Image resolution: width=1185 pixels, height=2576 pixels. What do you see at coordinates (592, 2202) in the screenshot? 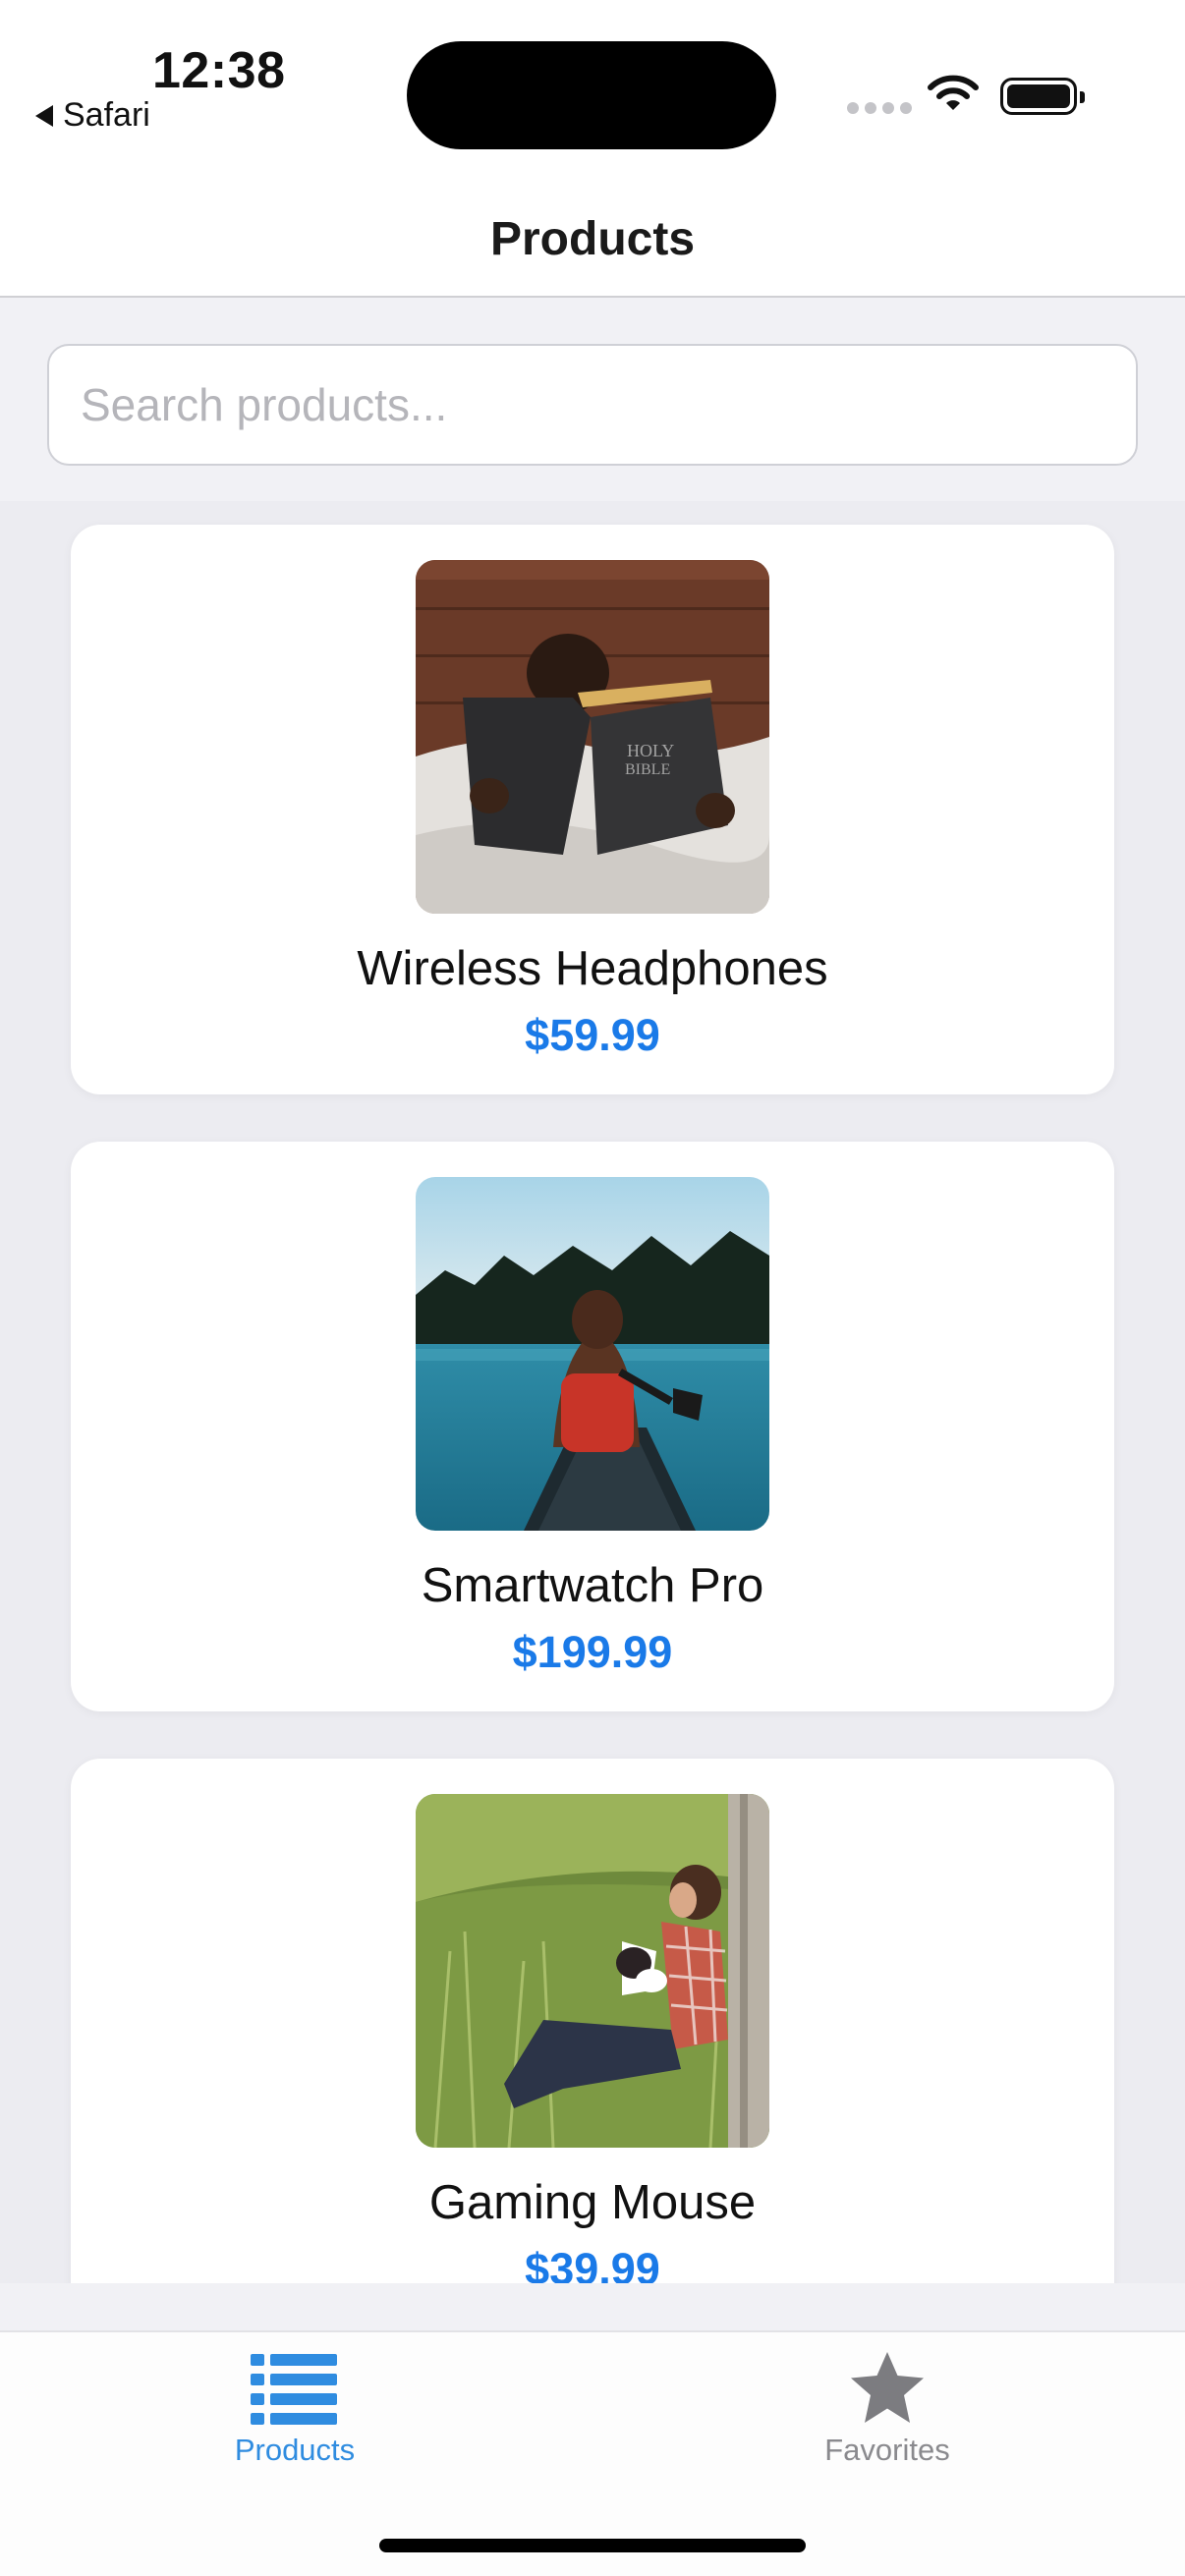
I see `product-name: Gaming Mouse` at bounding box center [592, 2202].